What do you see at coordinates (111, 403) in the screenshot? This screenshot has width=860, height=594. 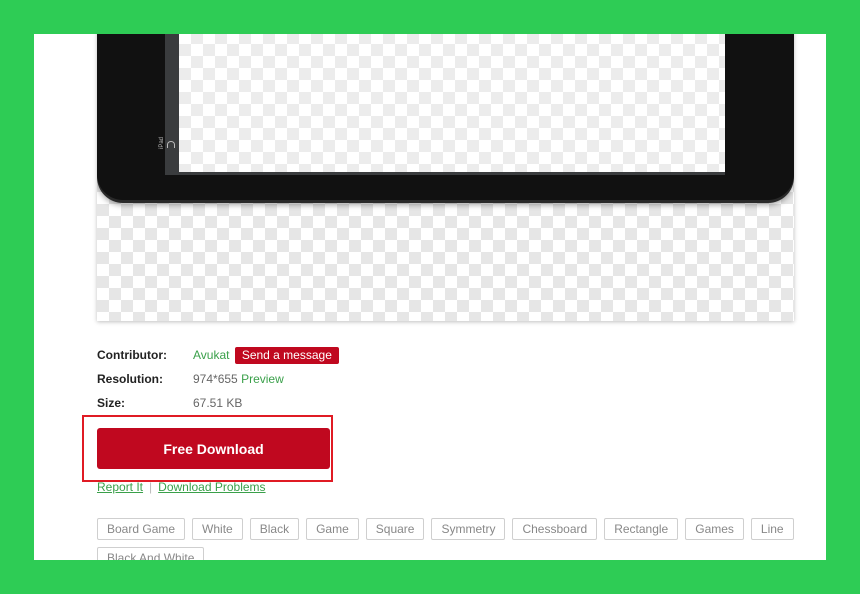 I see `size-label: Size:` at bounding box center [111, 403].